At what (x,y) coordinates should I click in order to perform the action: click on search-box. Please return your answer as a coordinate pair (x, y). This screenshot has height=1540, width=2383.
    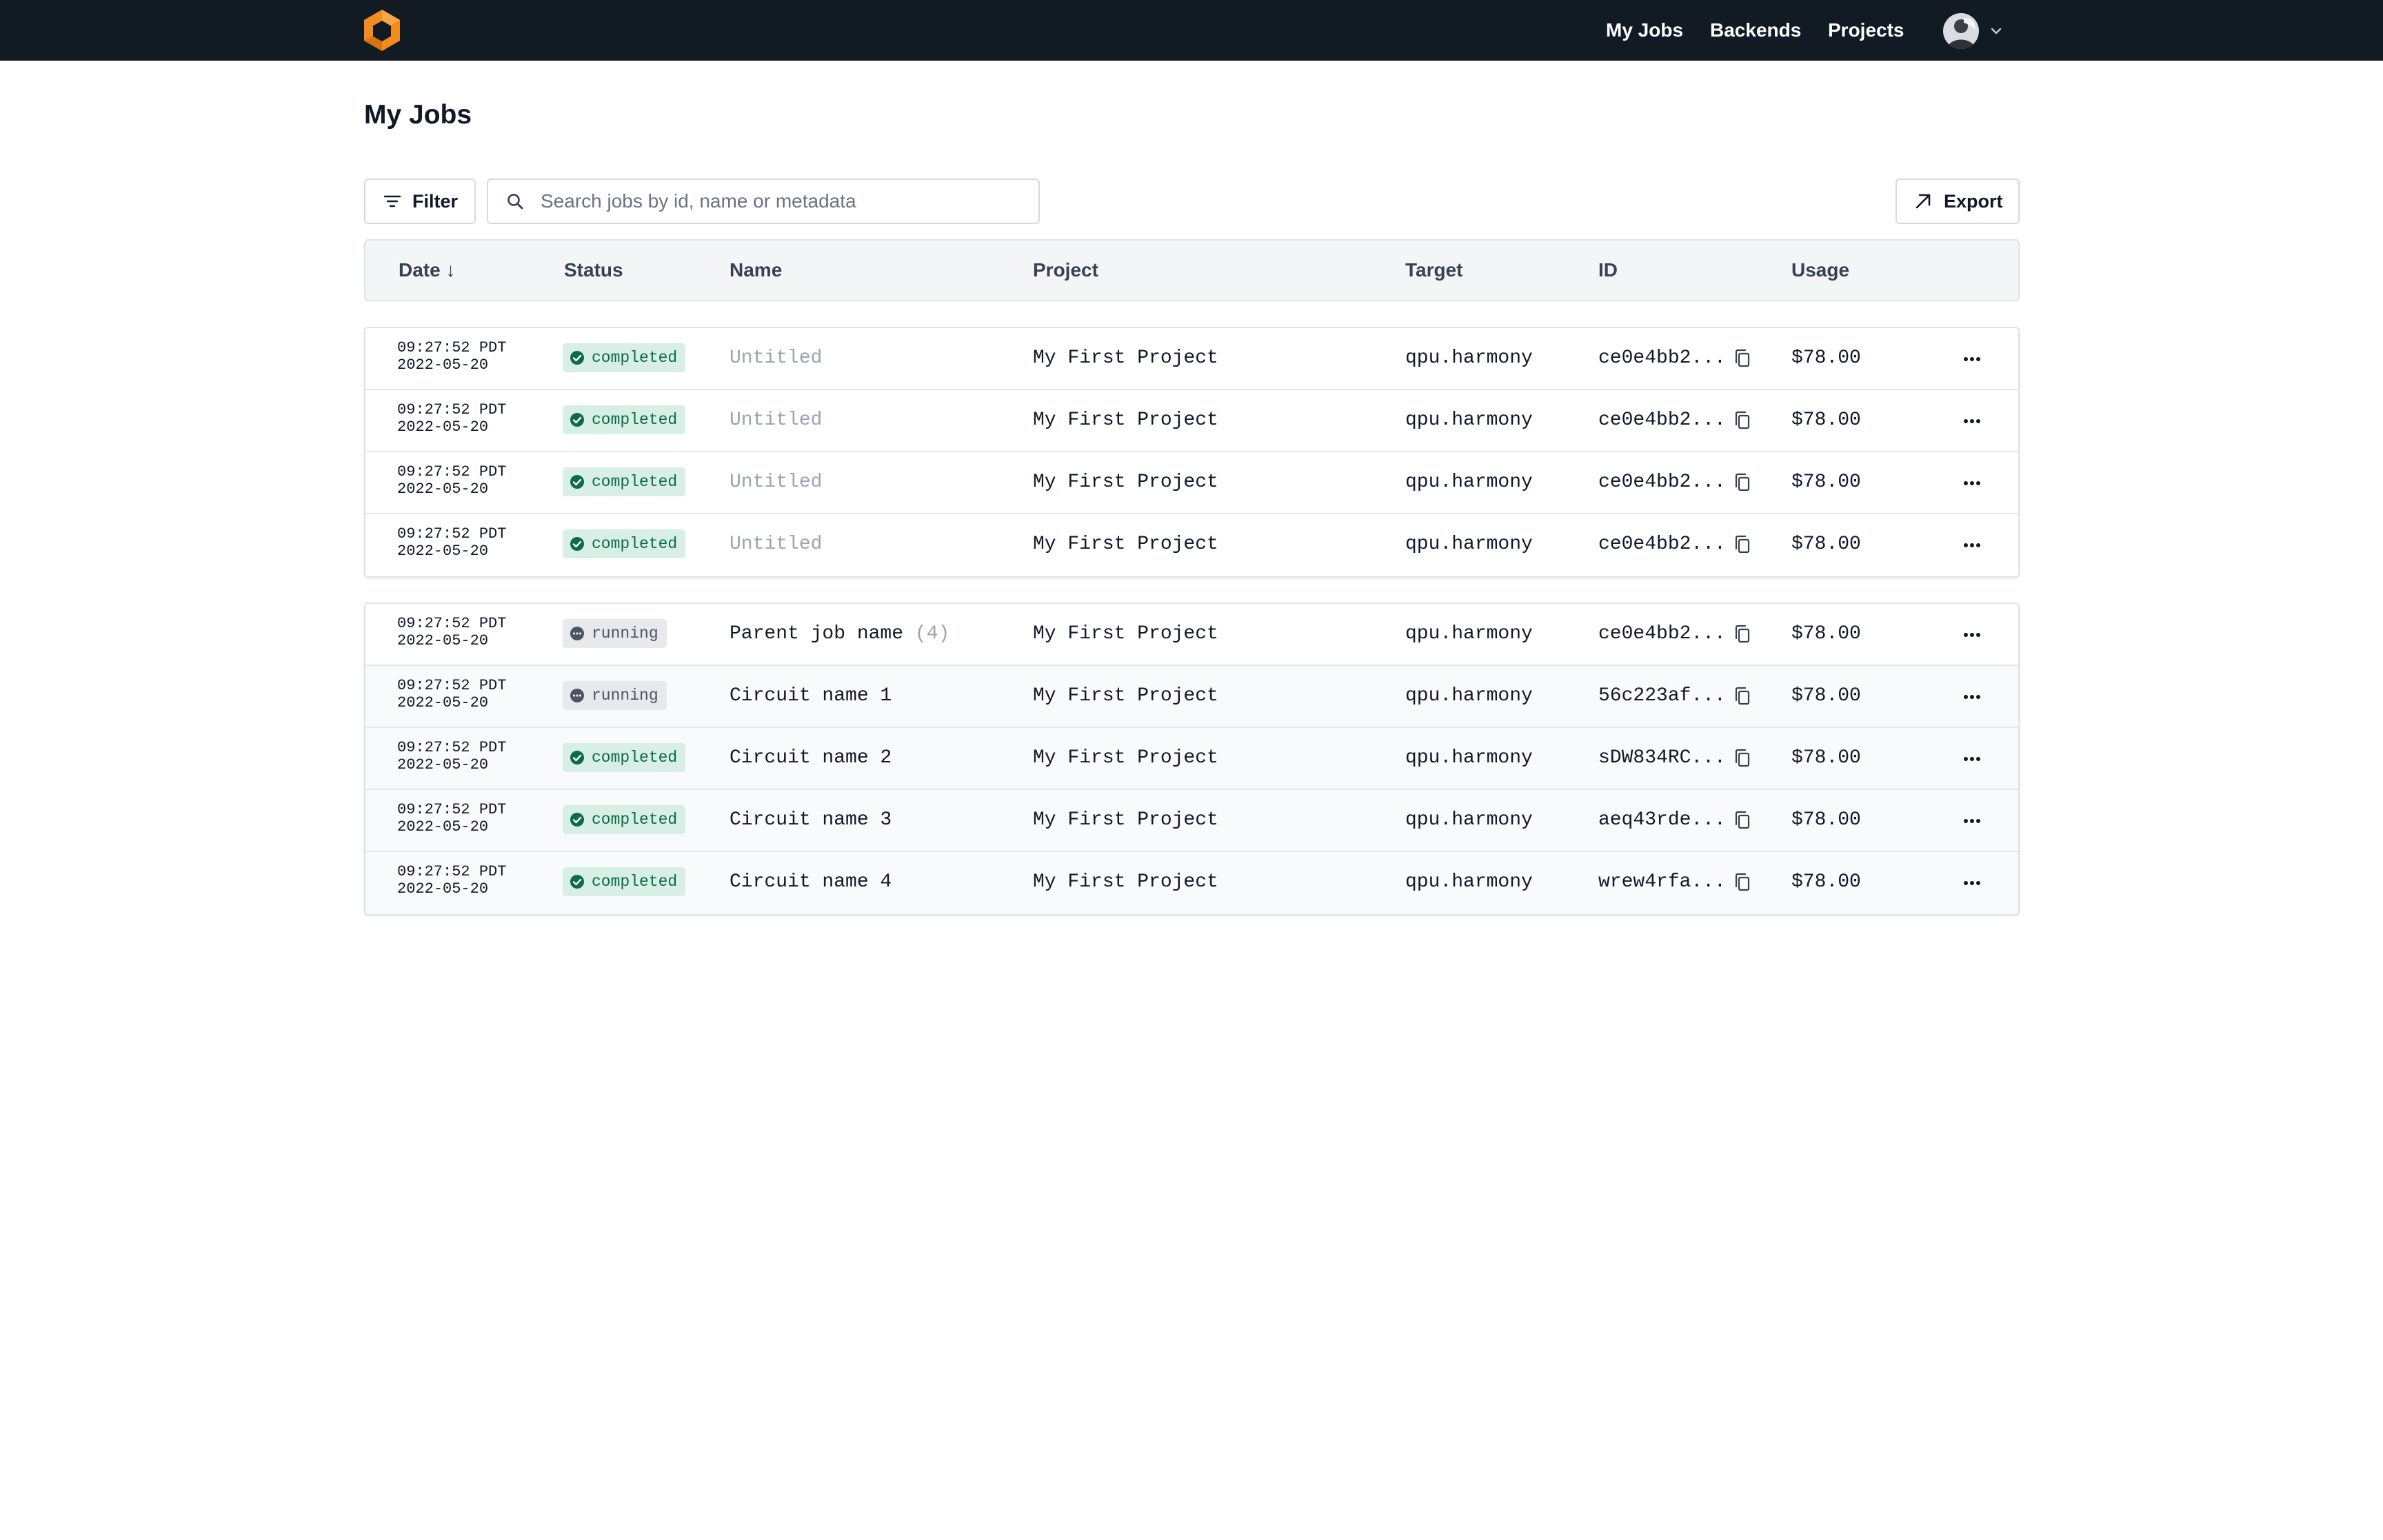
    Looking at the image, I should click on (763, 202).